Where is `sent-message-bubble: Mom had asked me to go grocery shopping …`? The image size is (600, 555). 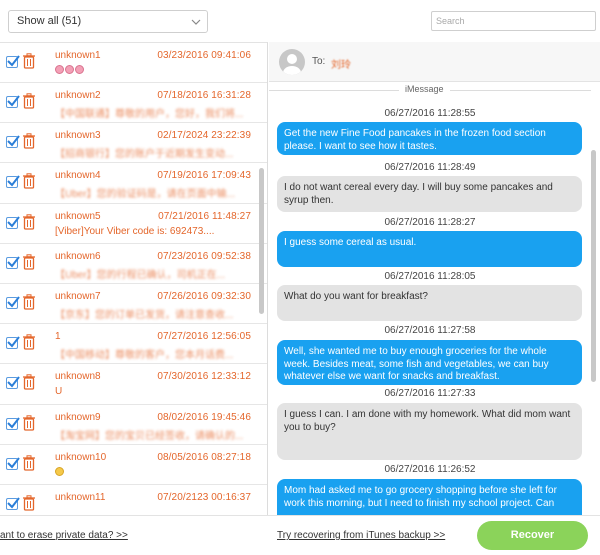 sent-message-bubble: Mom had asked me to go grocery shopping … is located at coordinates (429, 497).